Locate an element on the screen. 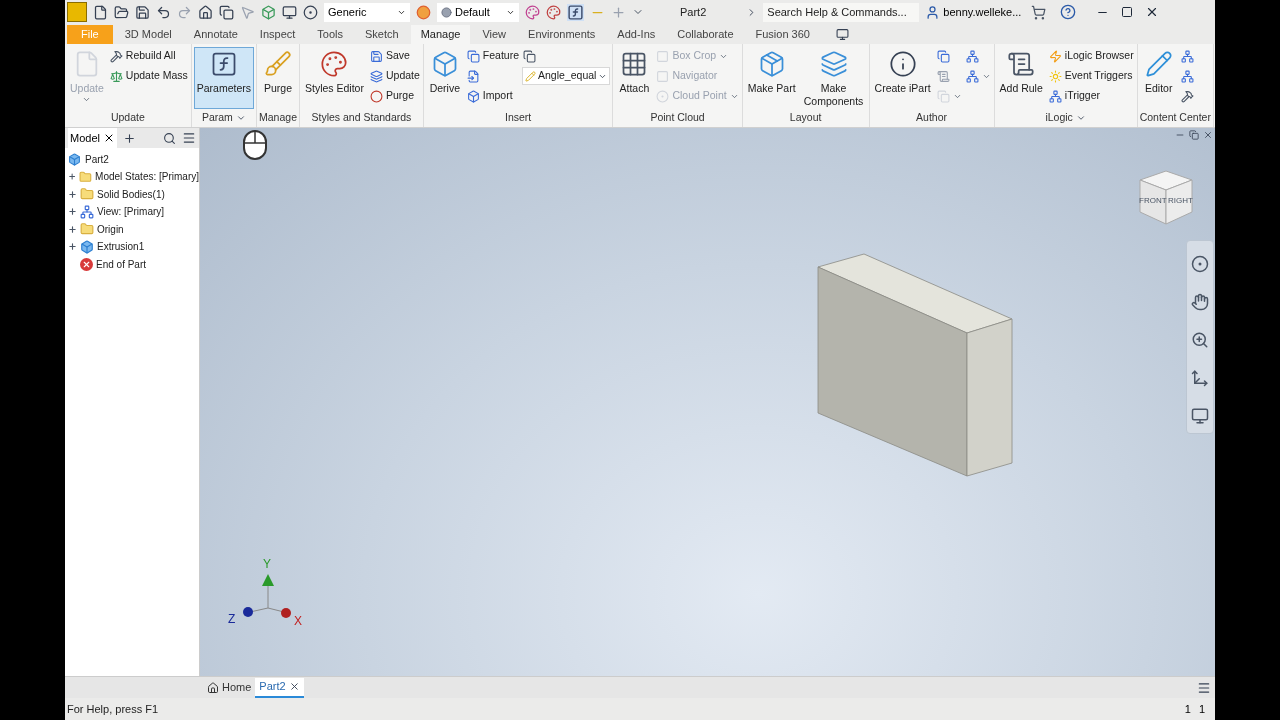 This screenshot has height=720, width=1280. status-value: 1 is located at coordinates (1201, 709).